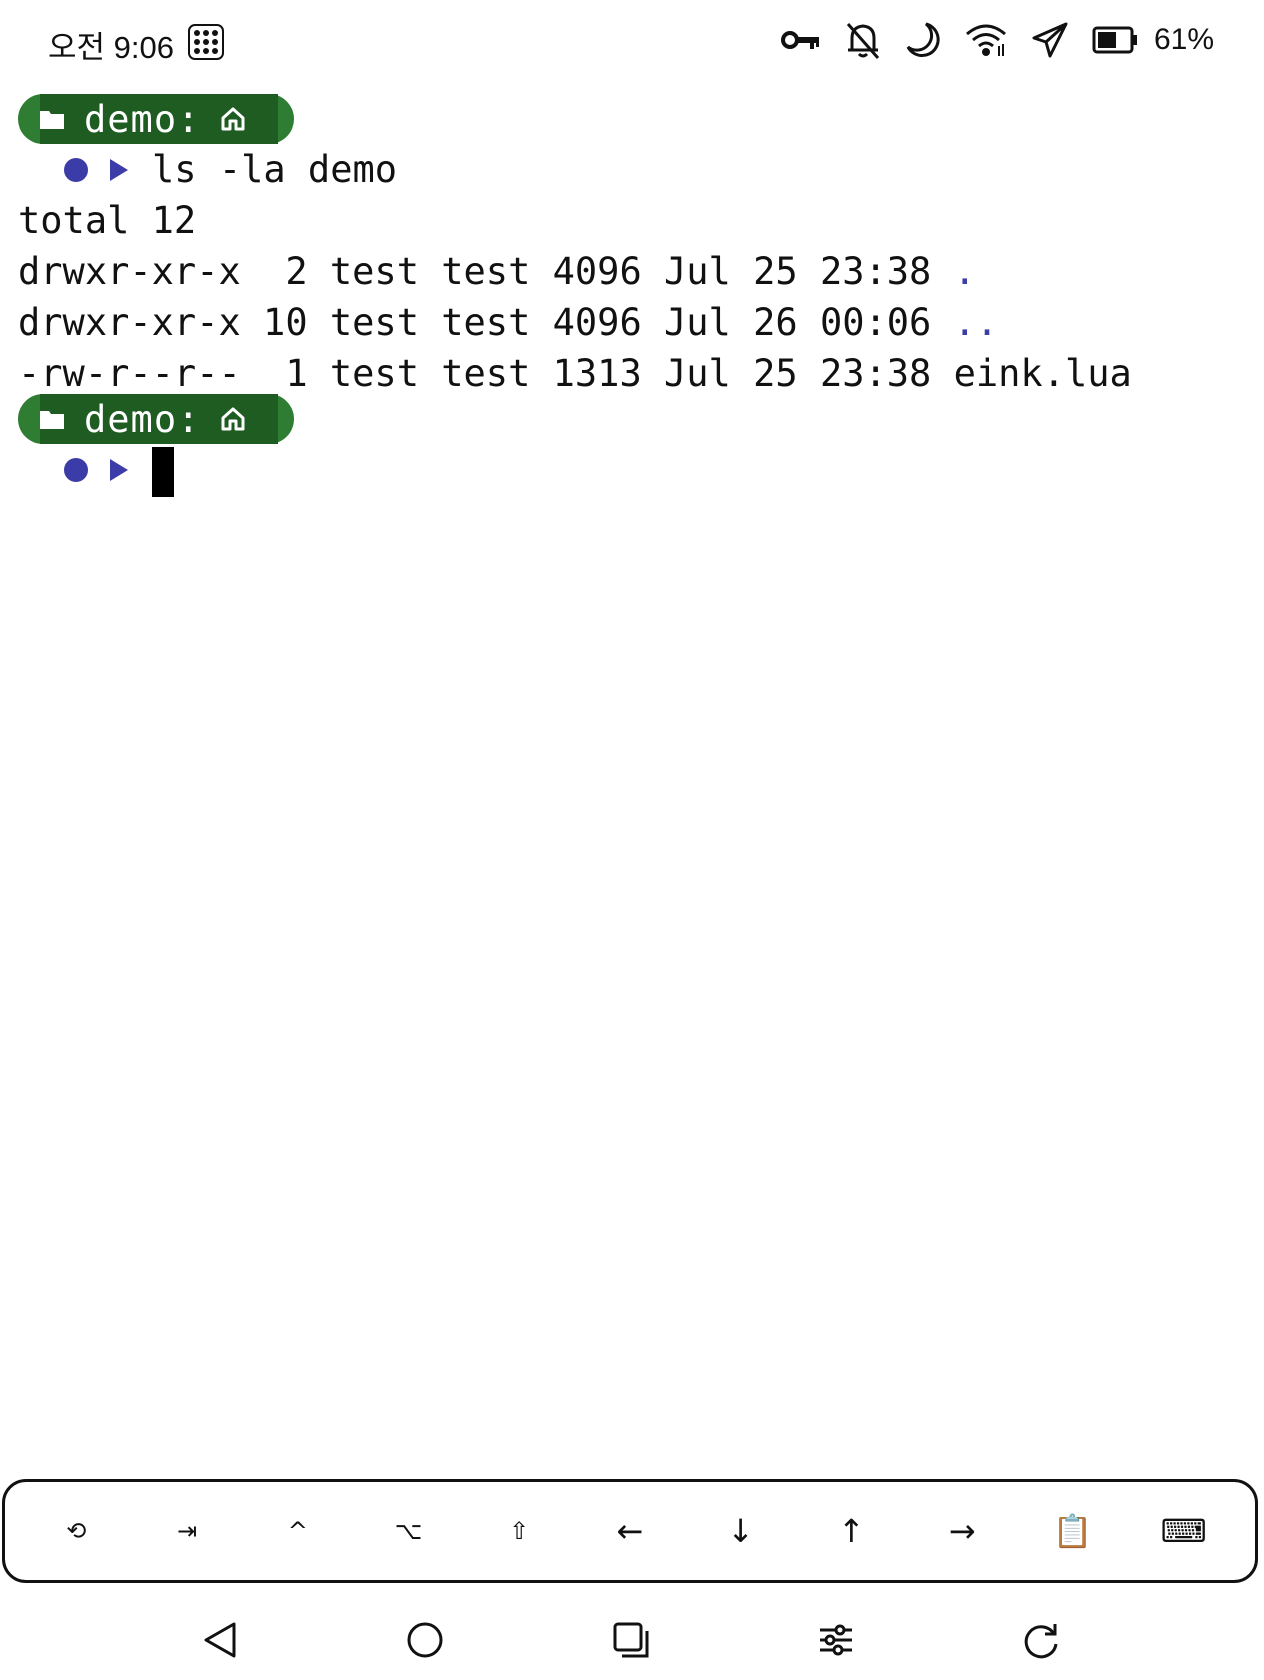 Image resolution: width=1264 pixels, height=1680 pixels. What do you see at coordinates (741, 1531) in the screenshot?
I see `down-arrow-key: ↓` at bounding box center [741, 1531].